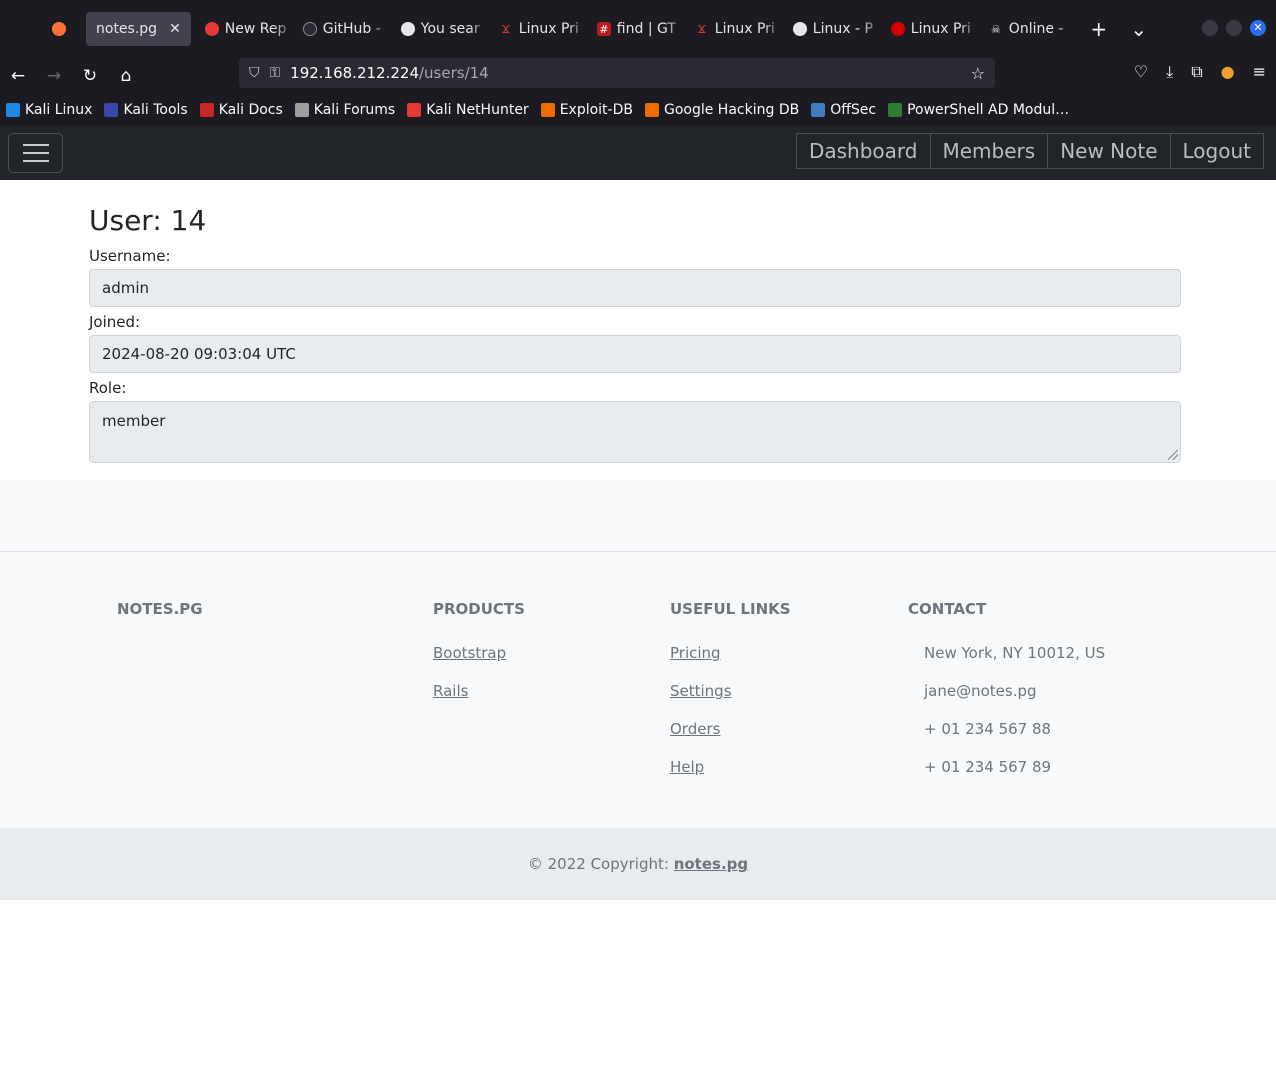 Image resolution: width=1276 pixels, height=1075 pixels. What do you see at coordinates (695, 729) in the screenshot?
I see `footer-link-orders: Orders` at bounding box center [695, 729].